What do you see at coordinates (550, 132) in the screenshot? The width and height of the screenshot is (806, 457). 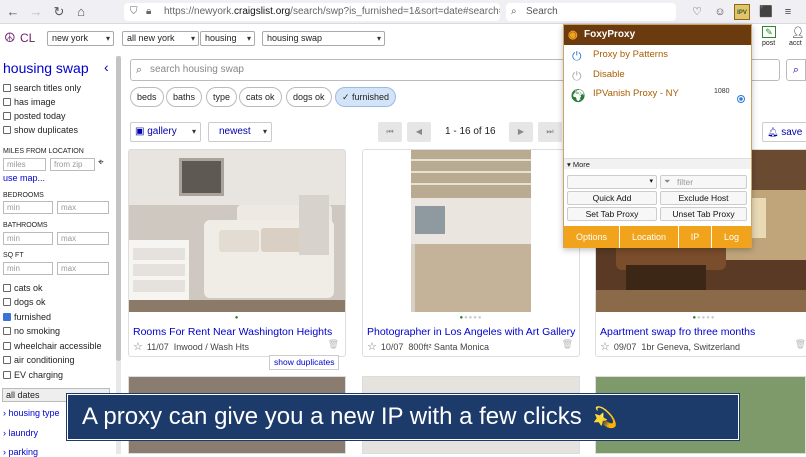 I see `last-page-icon: ⏭` at bounding box center [550, 132].